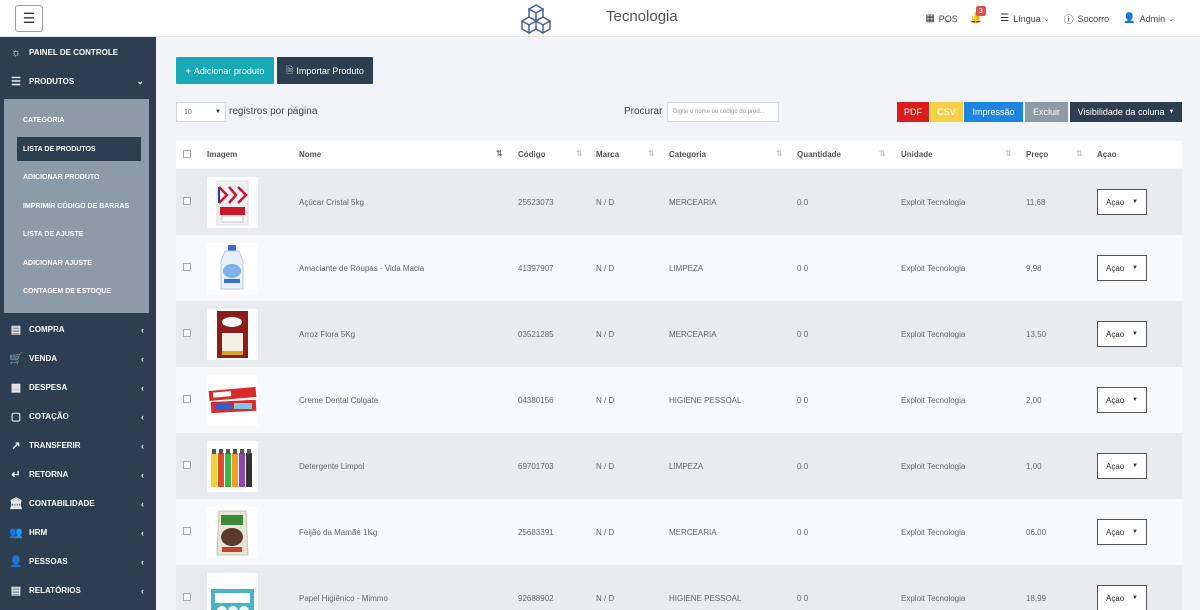 The image size is (1200, 610). I want to click on product-price: 2,00, so click(1034, 400).